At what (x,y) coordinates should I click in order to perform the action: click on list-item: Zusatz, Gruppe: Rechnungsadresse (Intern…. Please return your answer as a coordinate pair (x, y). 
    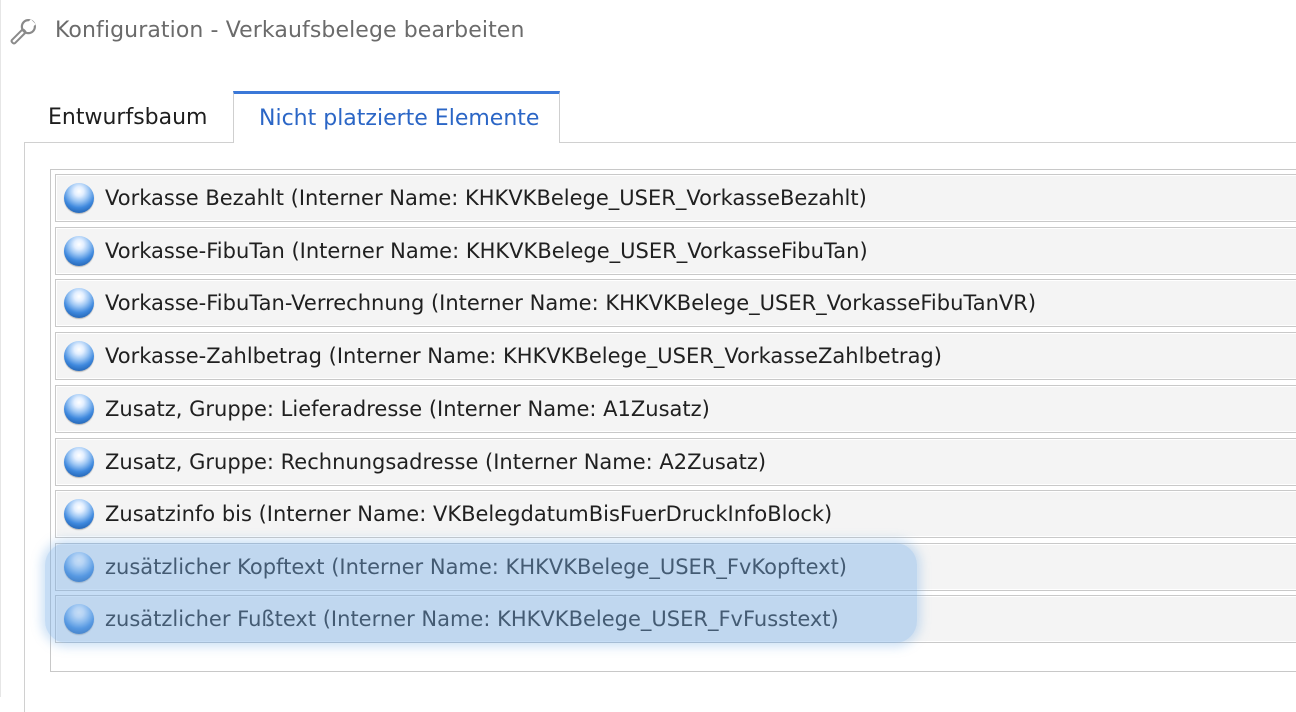
    Looking at the image, I should click on (675, 462).